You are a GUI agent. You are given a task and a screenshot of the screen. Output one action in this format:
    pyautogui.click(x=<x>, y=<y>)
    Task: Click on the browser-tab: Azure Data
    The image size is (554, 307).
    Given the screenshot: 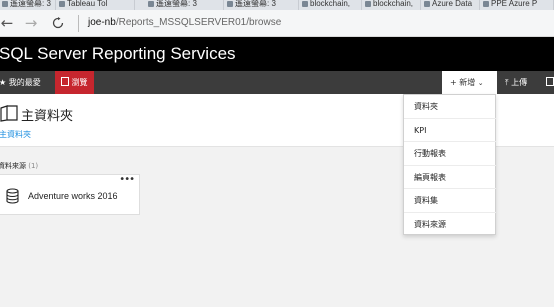 What is the action you would take?
    pyautogui.click(x=451, y=5)
    